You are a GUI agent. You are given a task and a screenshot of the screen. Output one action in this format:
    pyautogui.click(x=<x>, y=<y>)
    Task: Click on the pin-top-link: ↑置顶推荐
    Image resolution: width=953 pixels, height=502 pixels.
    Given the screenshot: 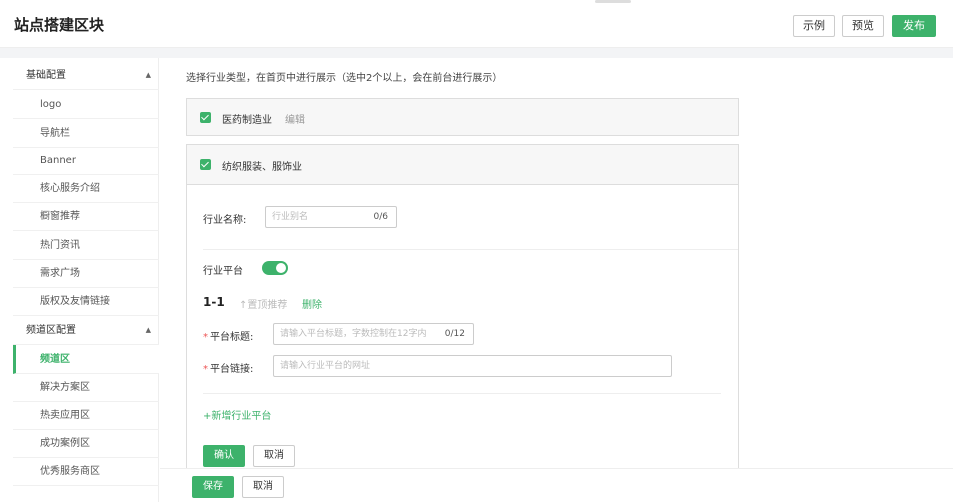 What is the action you would take?
    pyautogui.click(x=263, y=303)
    